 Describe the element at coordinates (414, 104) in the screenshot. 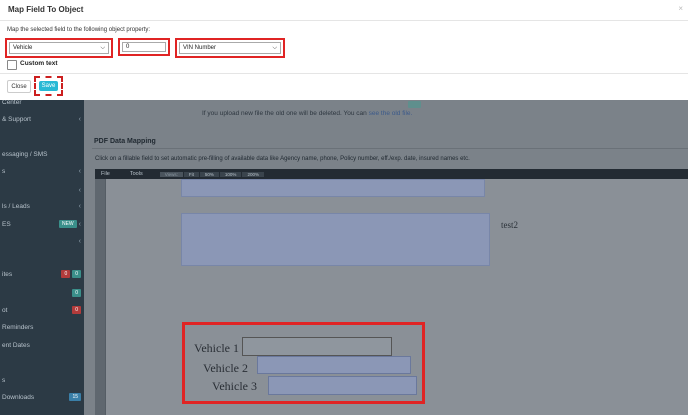

I see `upload-chip` at that location.